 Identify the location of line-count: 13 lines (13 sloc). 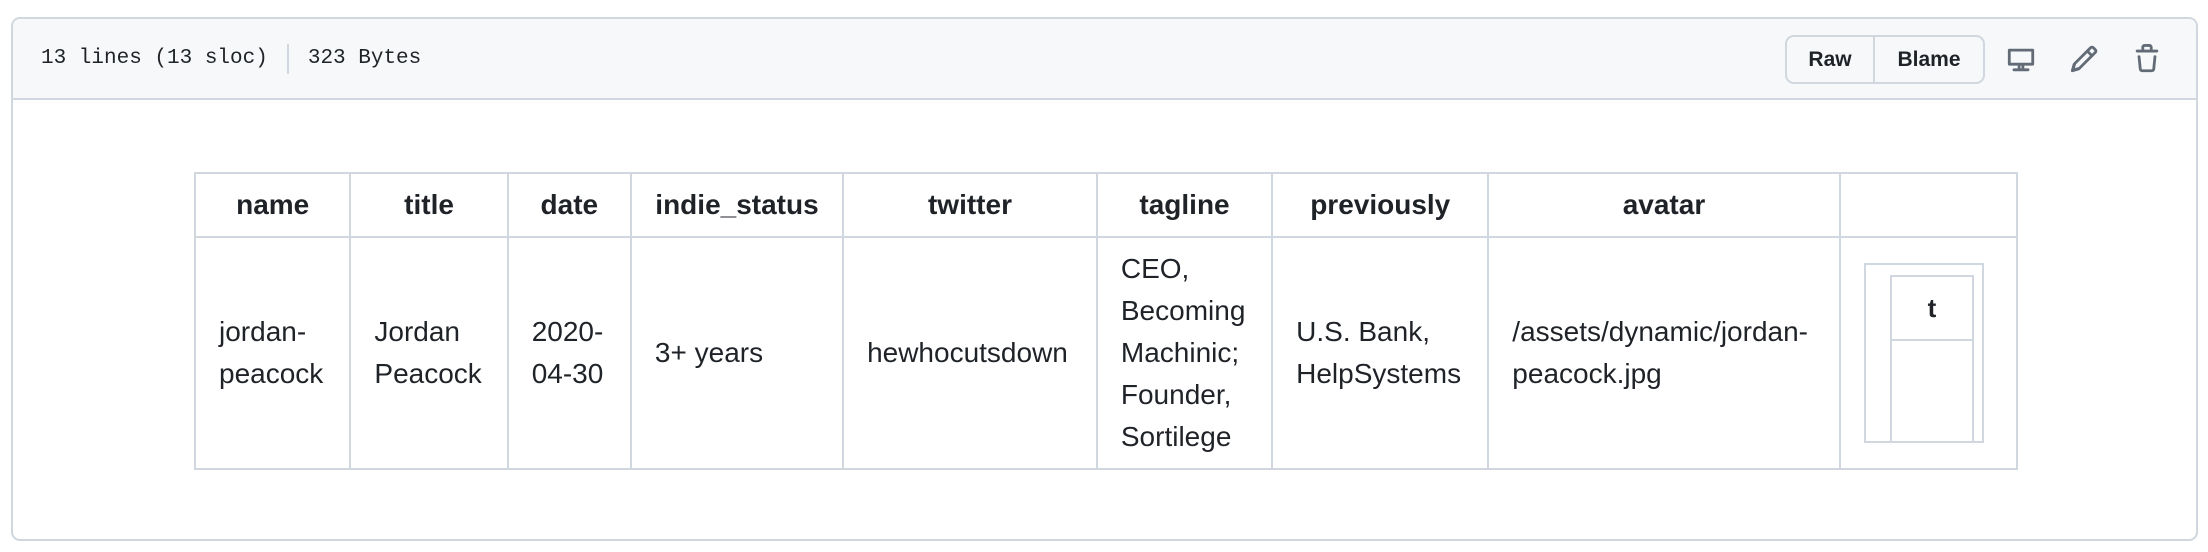
(154, 58).